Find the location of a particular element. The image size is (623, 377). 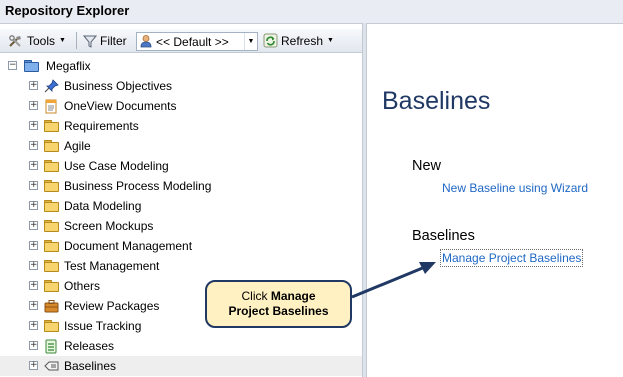

instruction-callout: Click Manage Project Baselines is located at coordinates (278, 304).